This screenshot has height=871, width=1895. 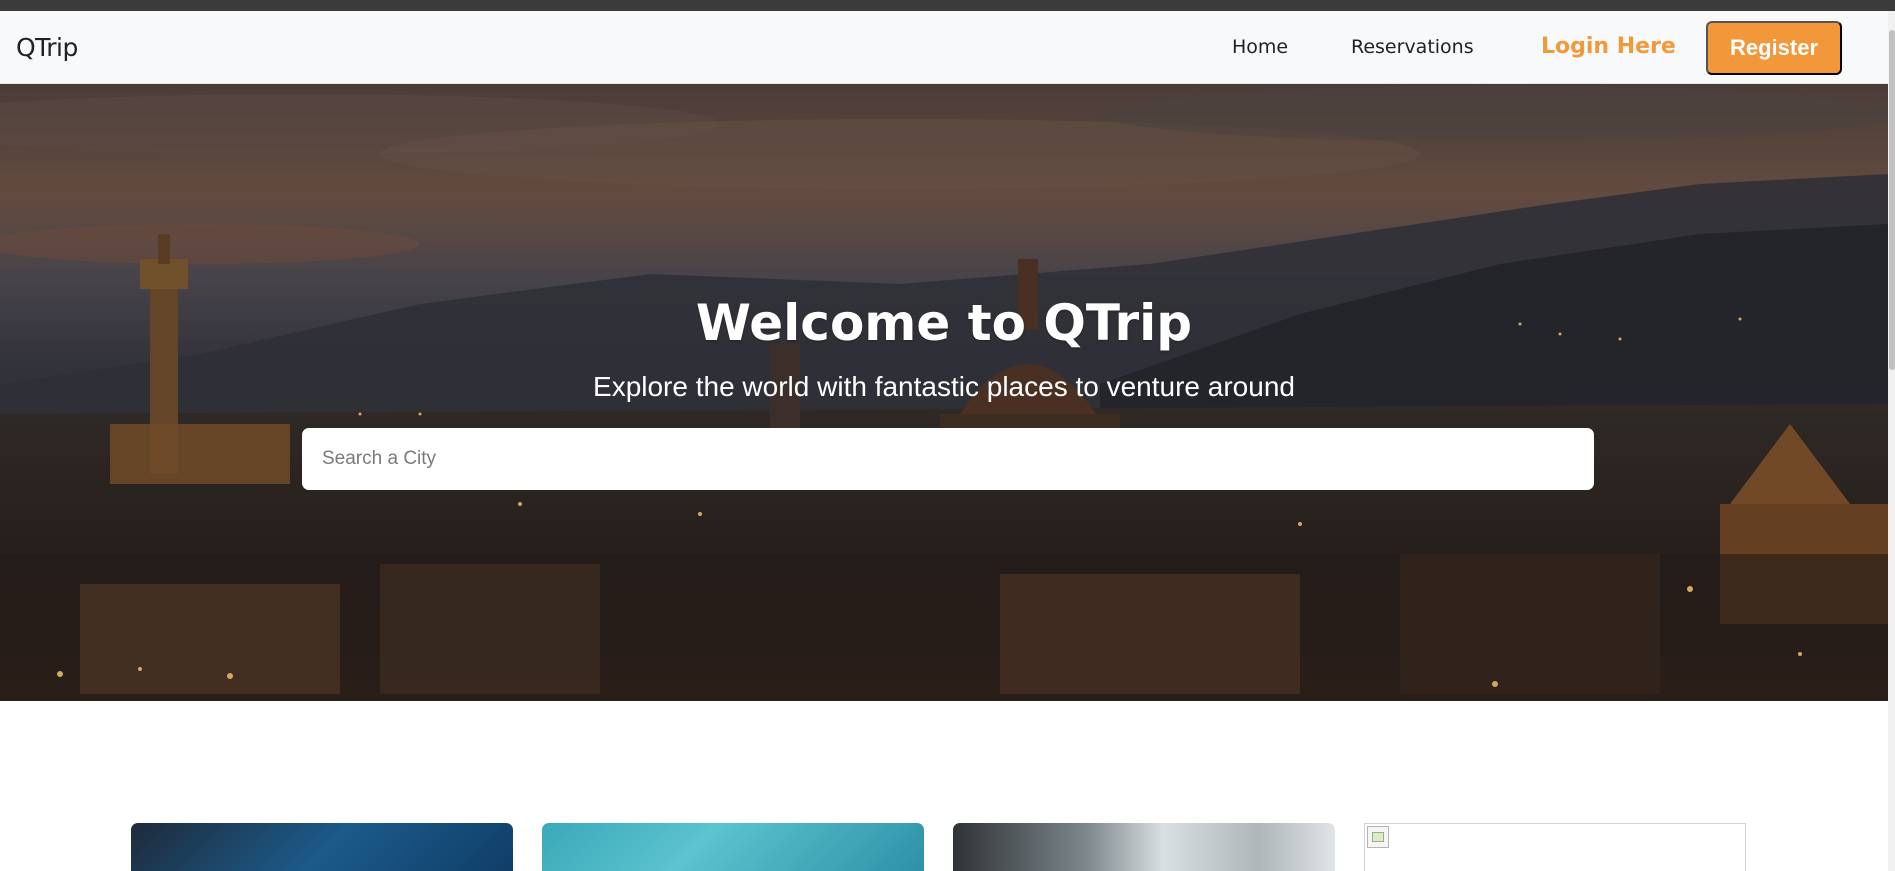 What do you see at coordinates (1608, 46) in the screenshot?
I see `login-link: Login Here` at bounding box center [1608, 46].